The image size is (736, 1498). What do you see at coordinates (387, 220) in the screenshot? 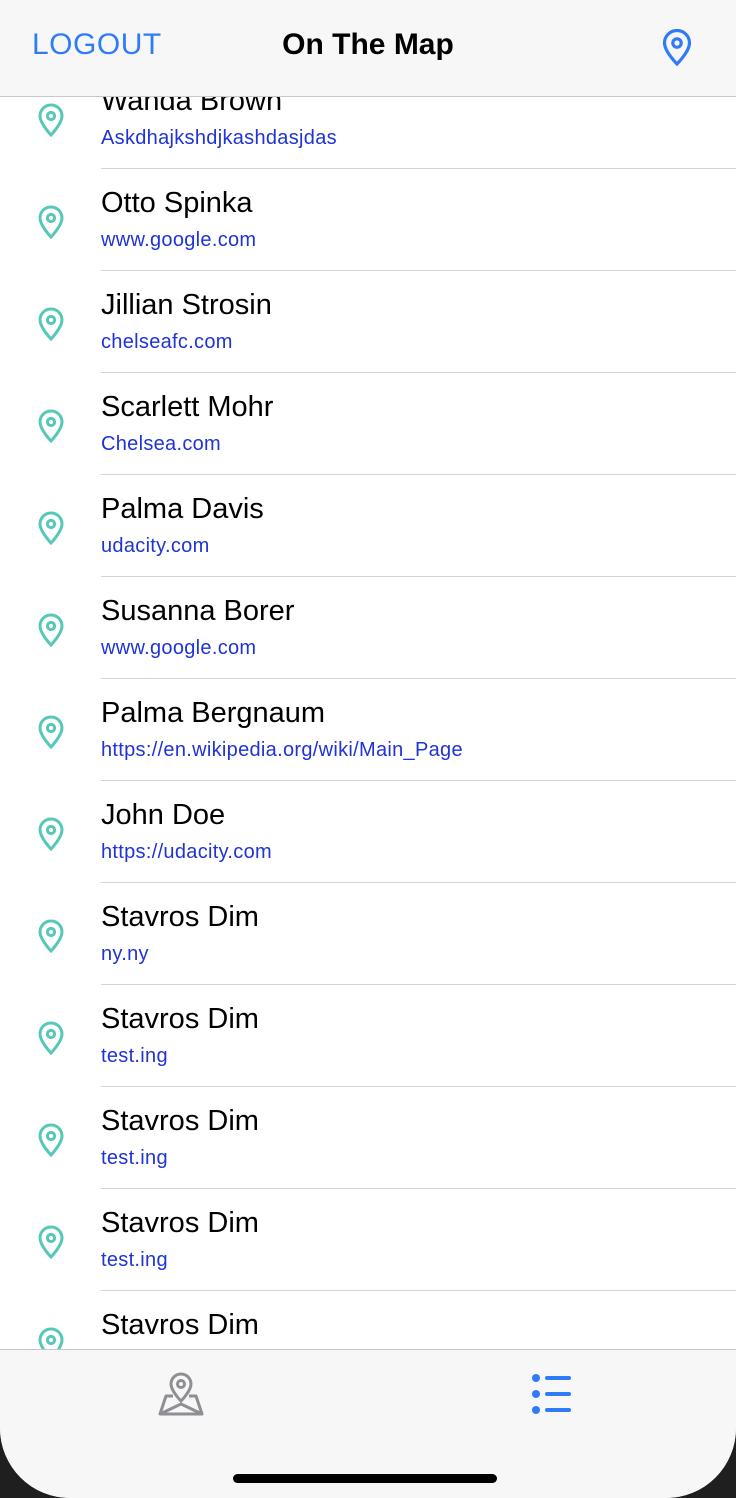
I see `table-row: Otto Spinka www.google.com` at bounding box center [387, 220].